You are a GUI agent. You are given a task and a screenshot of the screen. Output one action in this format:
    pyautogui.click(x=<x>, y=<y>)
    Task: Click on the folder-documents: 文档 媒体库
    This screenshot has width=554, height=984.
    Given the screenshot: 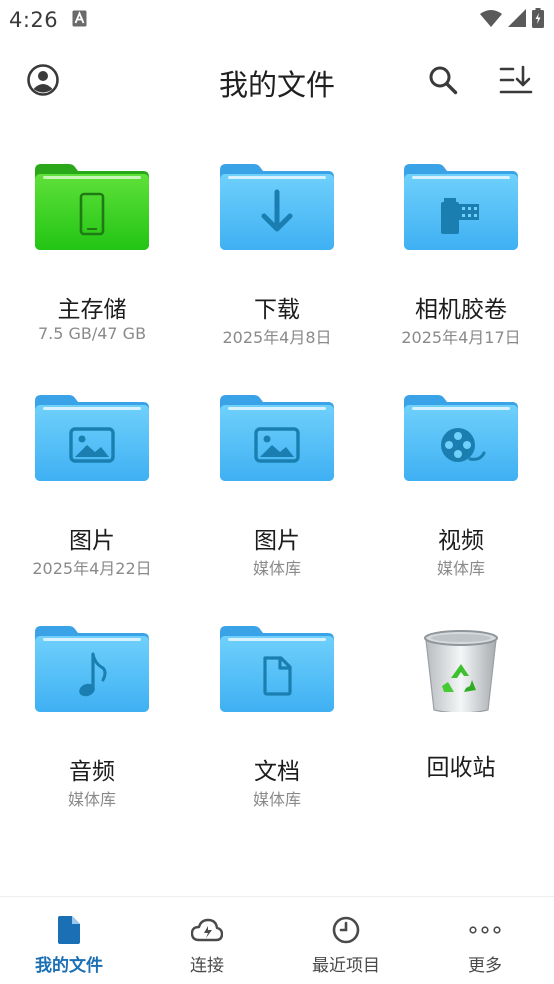 What is the action you would take?
    pyautogui.click(x=277, y=712)
    